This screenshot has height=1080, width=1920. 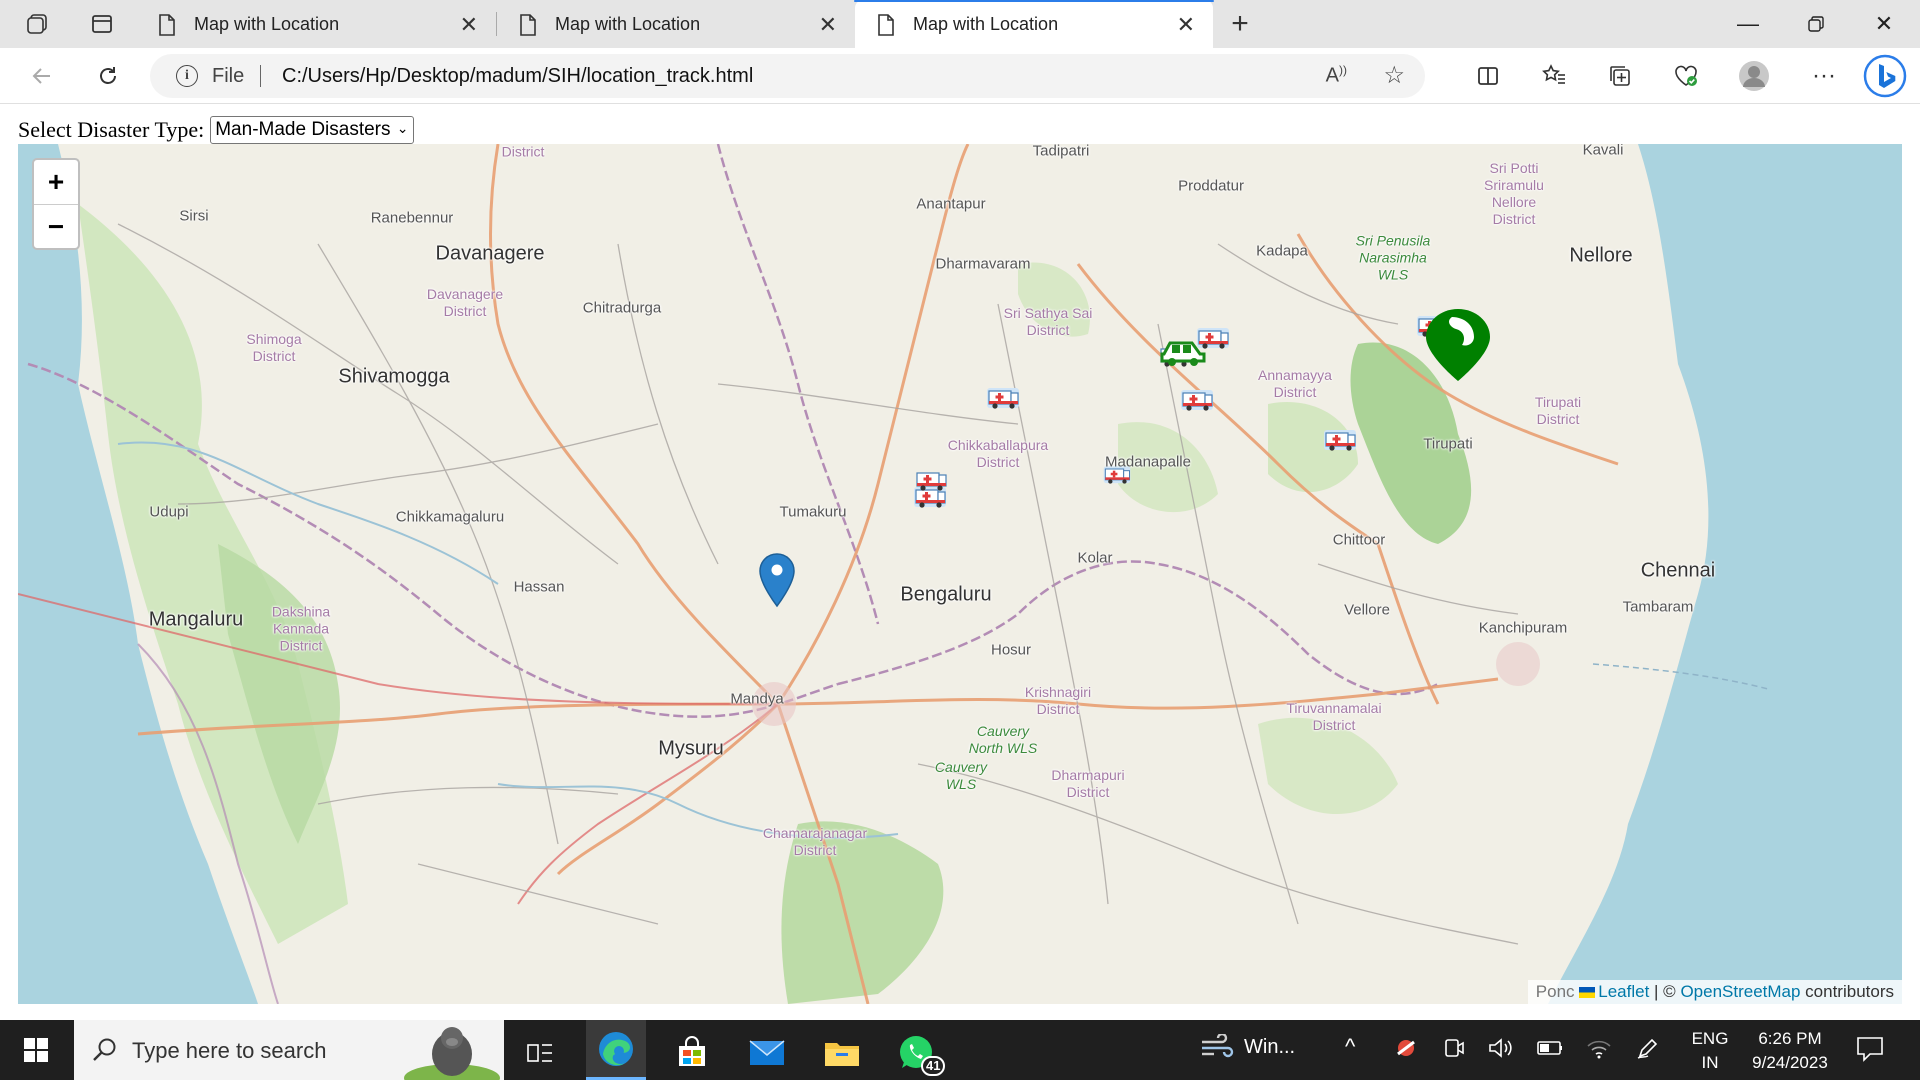 What do you see at coordinates (1183, 351) in the screenshot?
I see `car-marker` at bounding box center [1183, 351].